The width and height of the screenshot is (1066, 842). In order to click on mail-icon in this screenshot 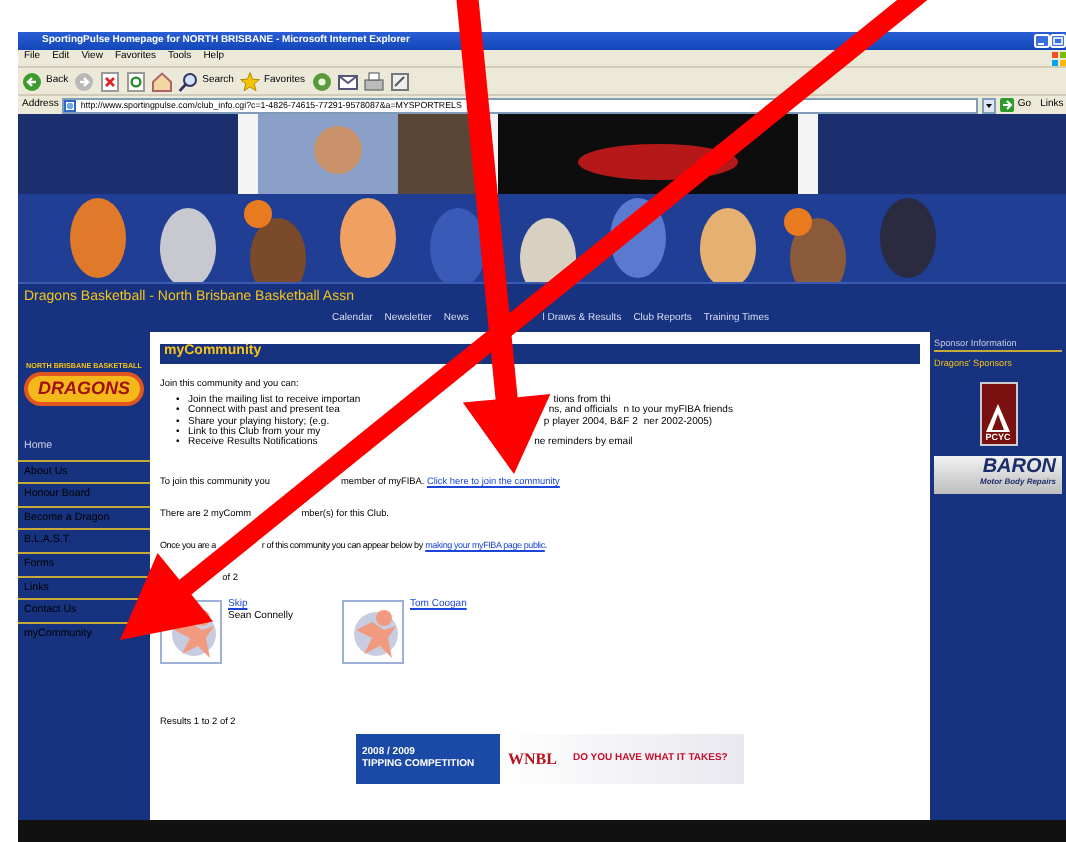, I will do `click(347, 81)`.